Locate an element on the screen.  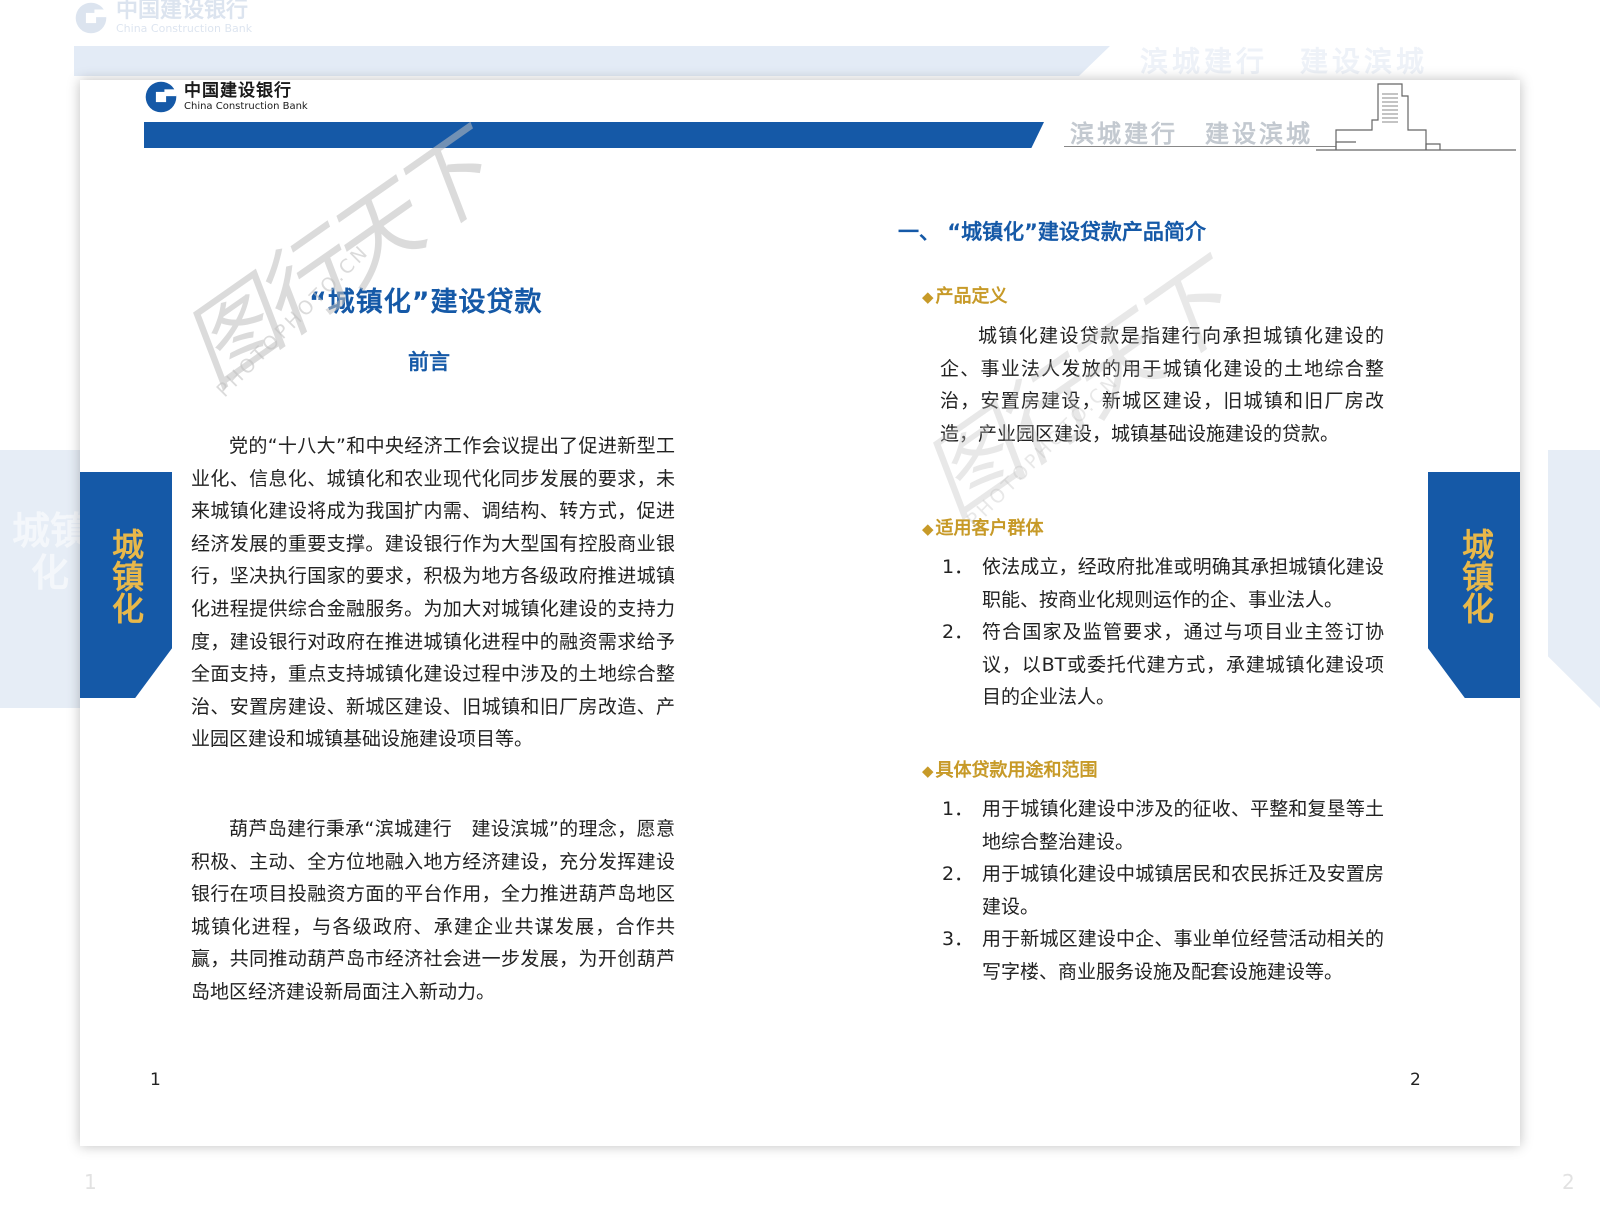
bank-name-en: China Construction Bank is located at coordinates (246, 106).